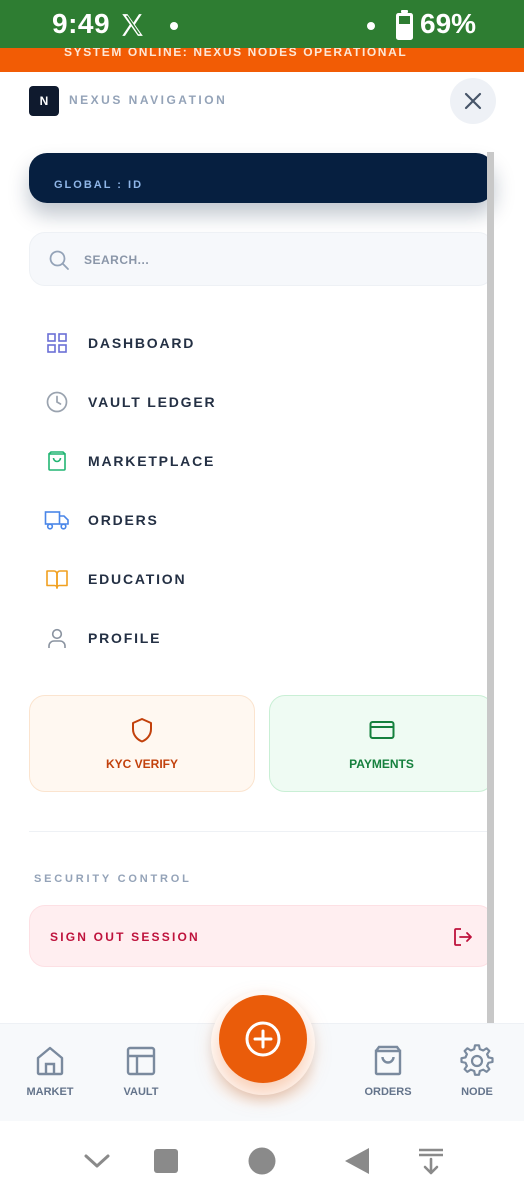 The image size is (524, 1200). I want to click on global-id-card: GLOBAL : ID, so click(261, 178).